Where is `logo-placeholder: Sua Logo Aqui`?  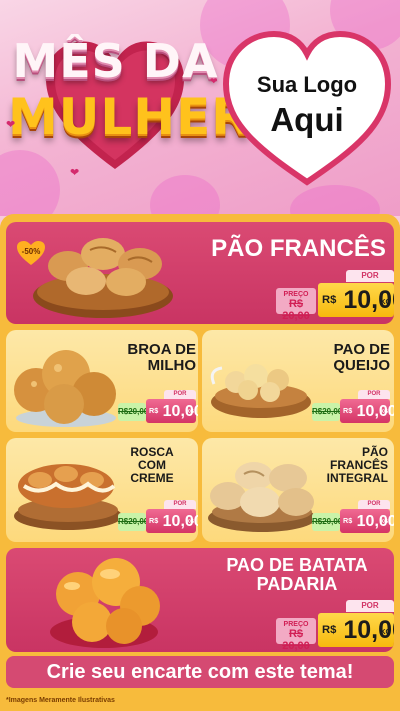 logo-placeholder: Sua Logo Aqui is located at coordinates (307, 108).